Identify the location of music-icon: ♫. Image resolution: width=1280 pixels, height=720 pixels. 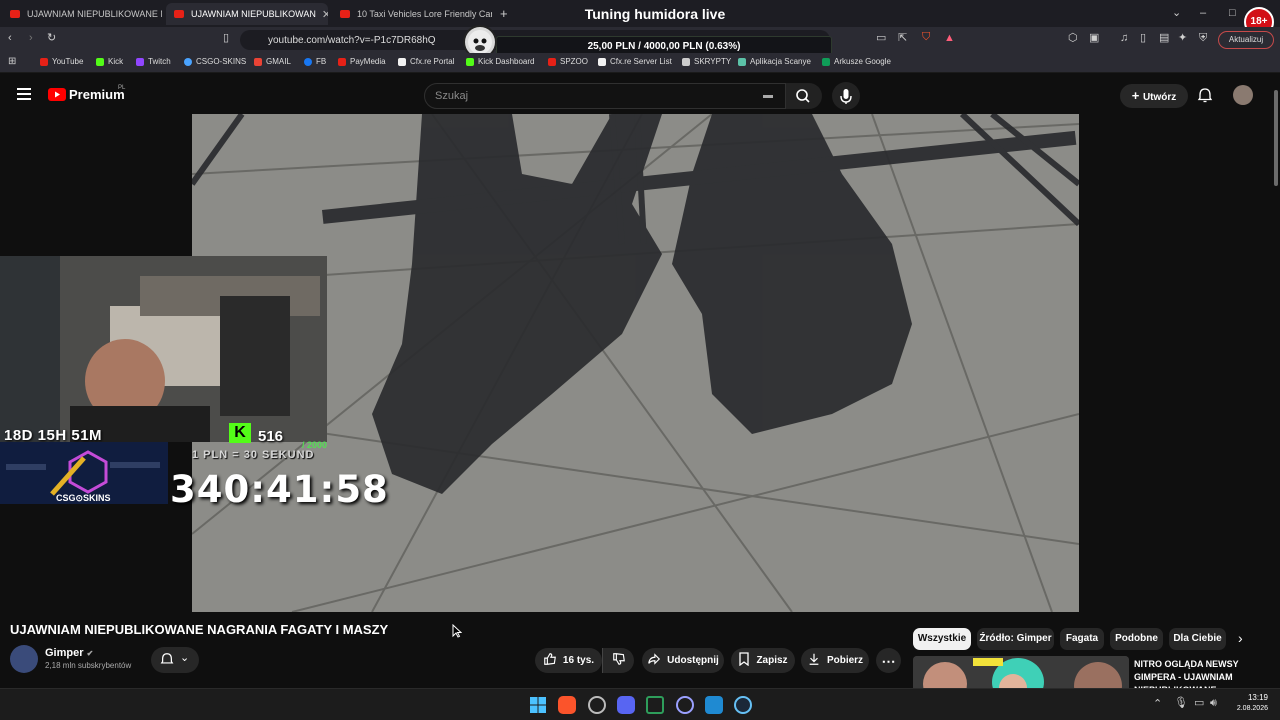
(1124, 38).